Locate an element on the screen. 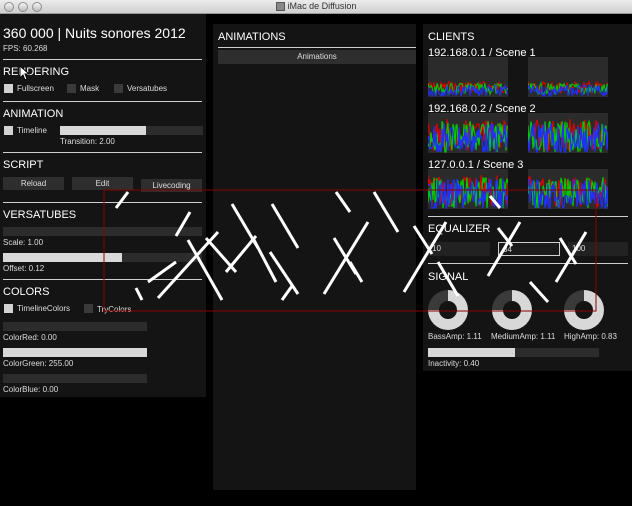  high-amp-gauge is located at coordinates (584, 310).